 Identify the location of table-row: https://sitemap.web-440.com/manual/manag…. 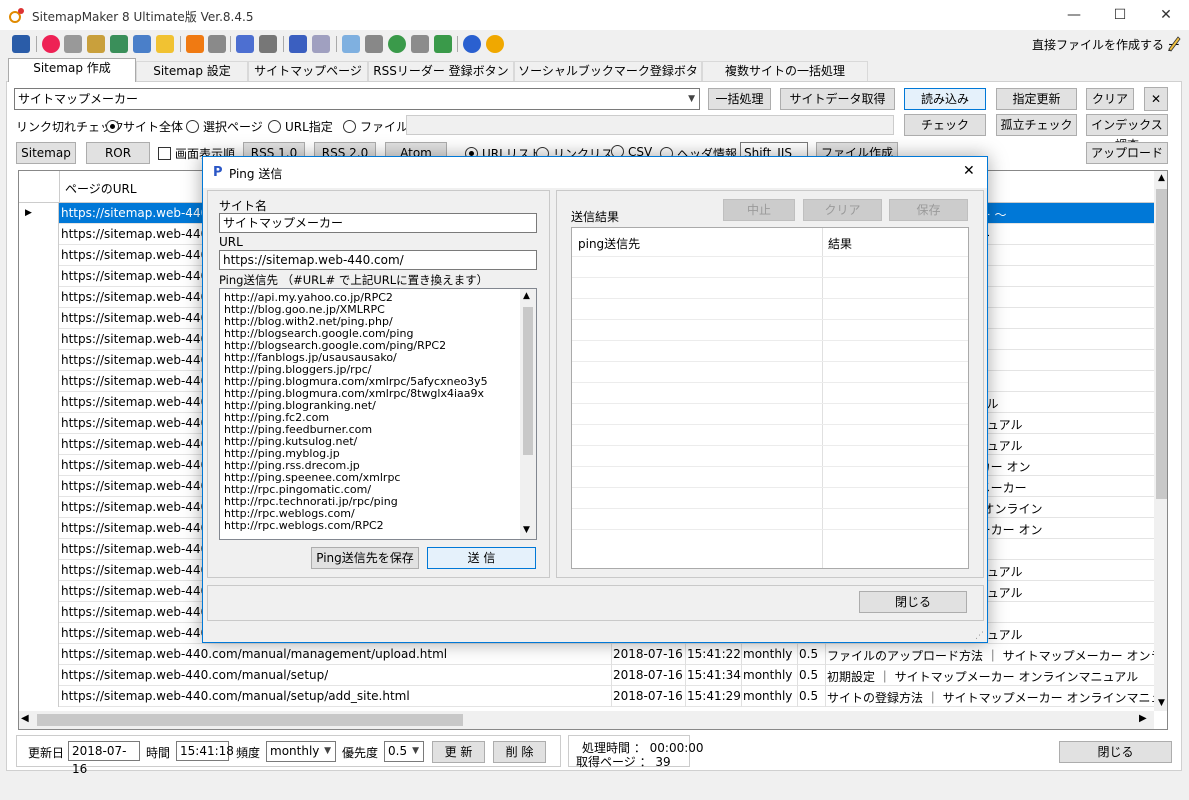
(587, 654).